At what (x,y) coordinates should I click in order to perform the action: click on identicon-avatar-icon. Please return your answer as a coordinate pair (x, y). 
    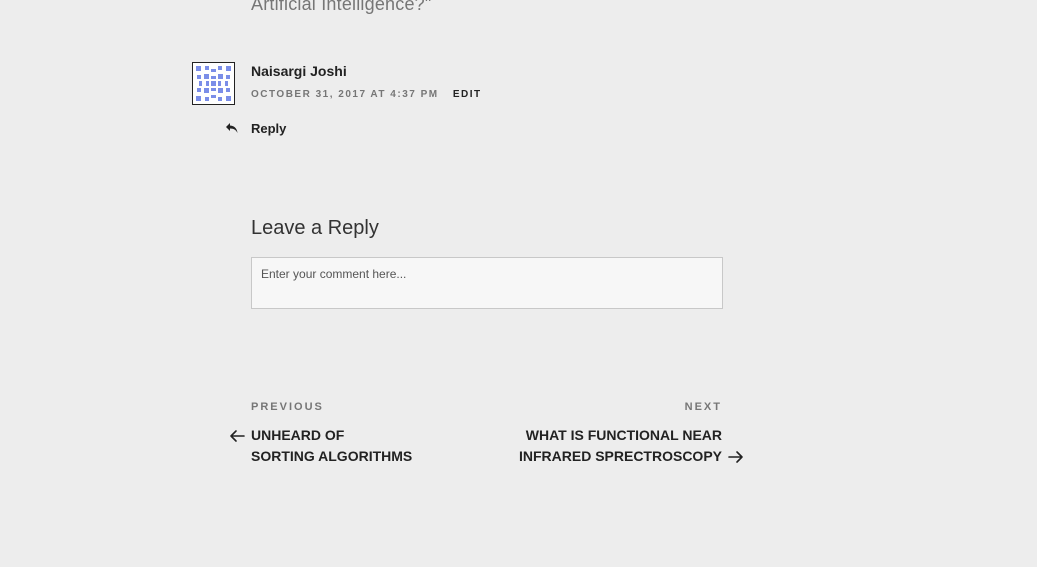
    Looking at the image, I should click on (213, 83).